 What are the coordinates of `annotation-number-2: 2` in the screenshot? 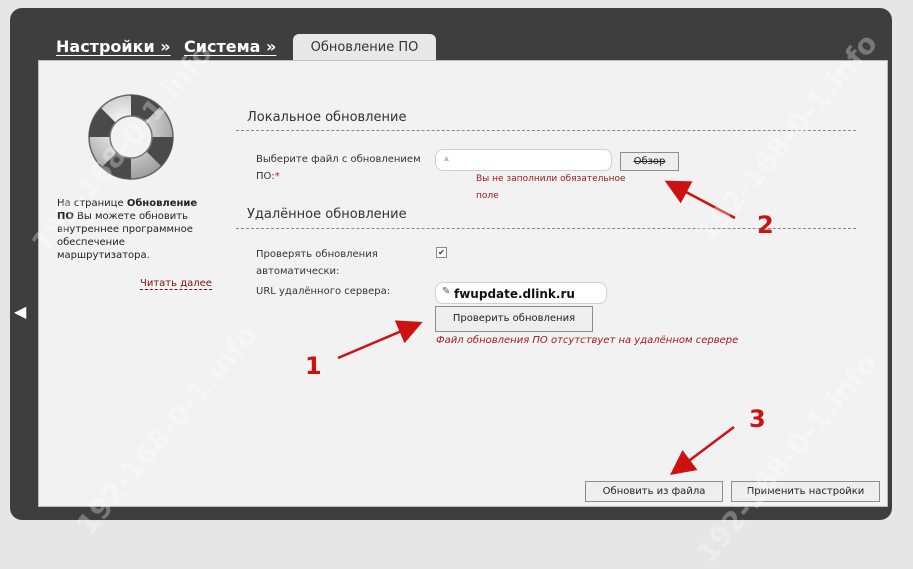 It's located at (765, 225).